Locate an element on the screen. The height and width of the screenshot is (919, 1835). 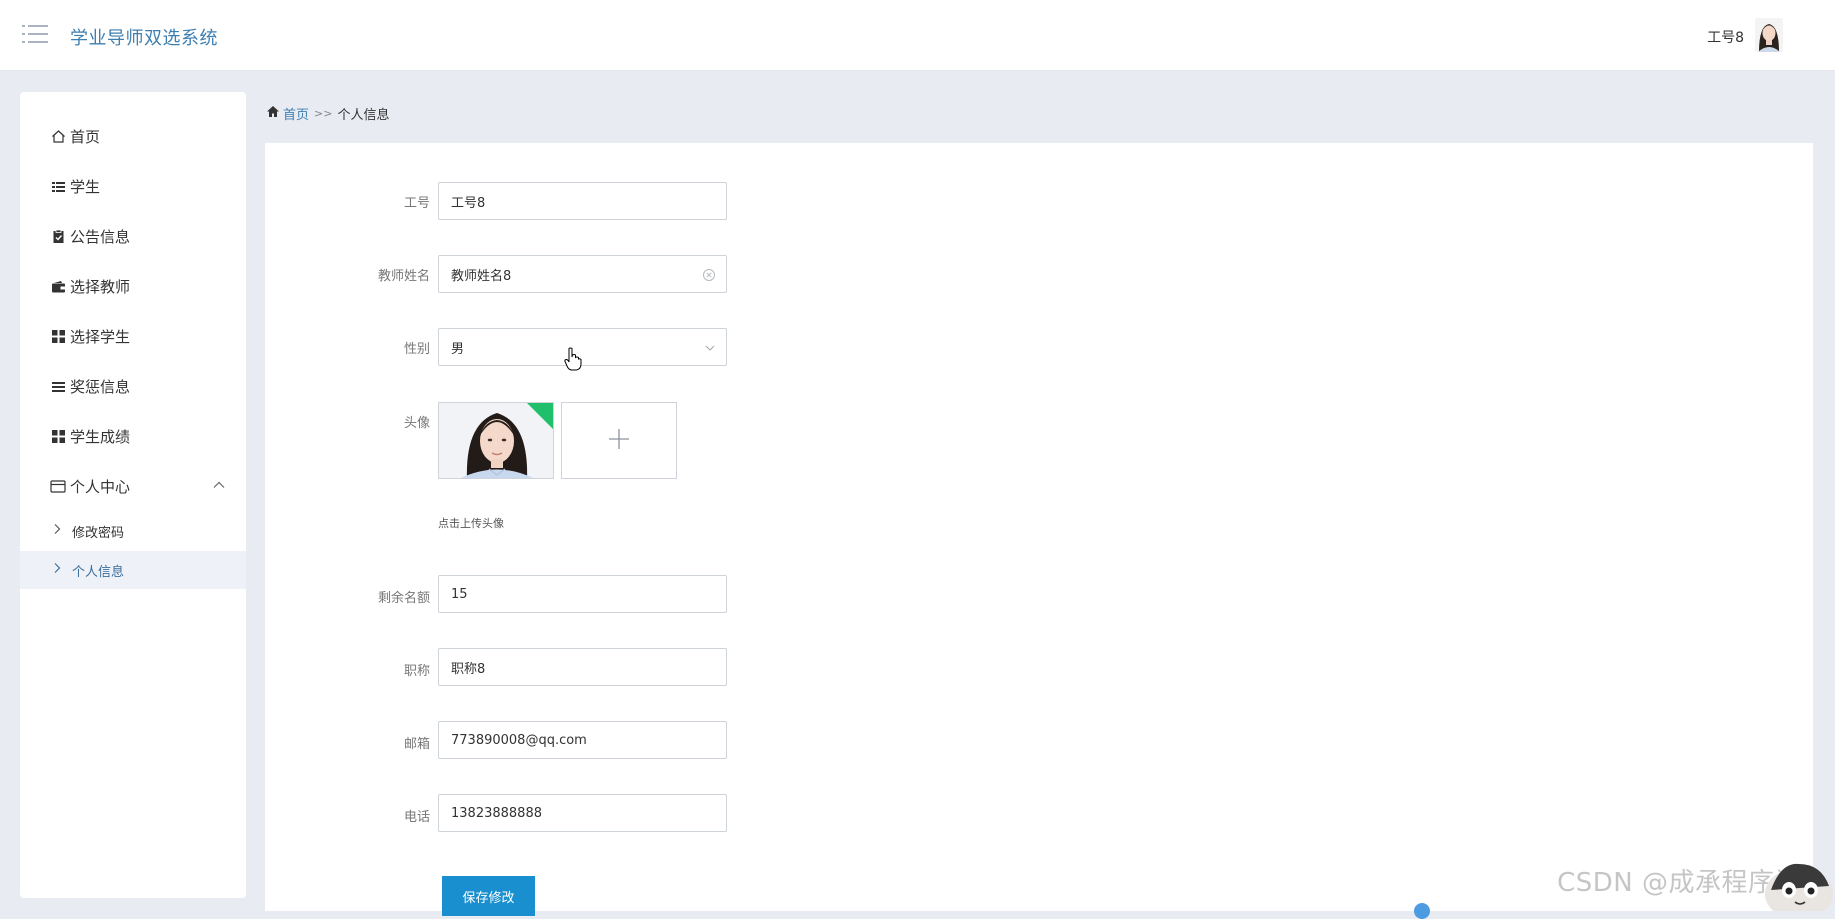
sidebar-item-students: 学生 is located at coordinates (133, 186).